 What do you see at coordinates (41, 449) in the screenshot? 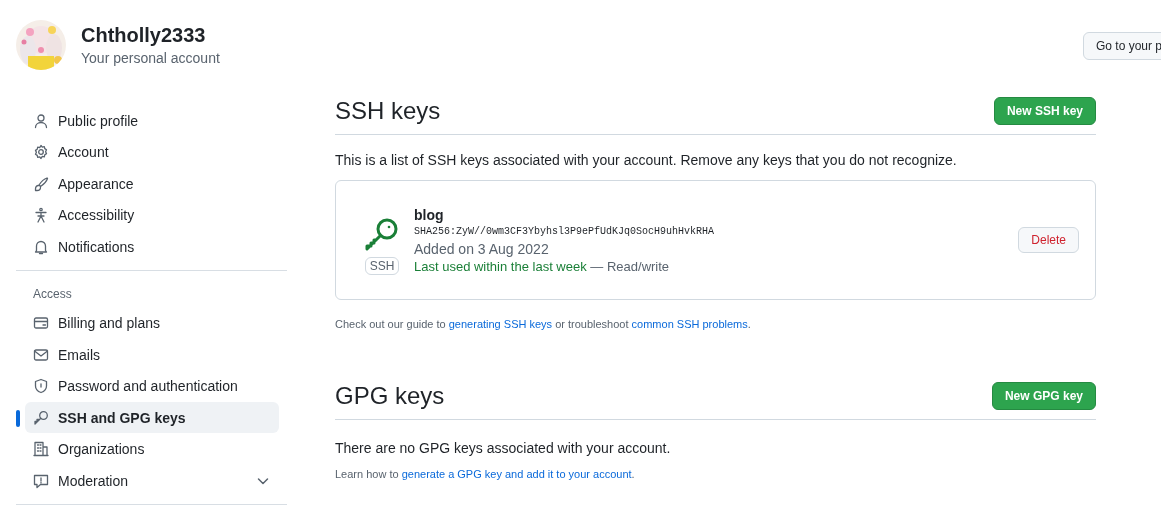
I see `building-icon` at bounding box center [41, 449].